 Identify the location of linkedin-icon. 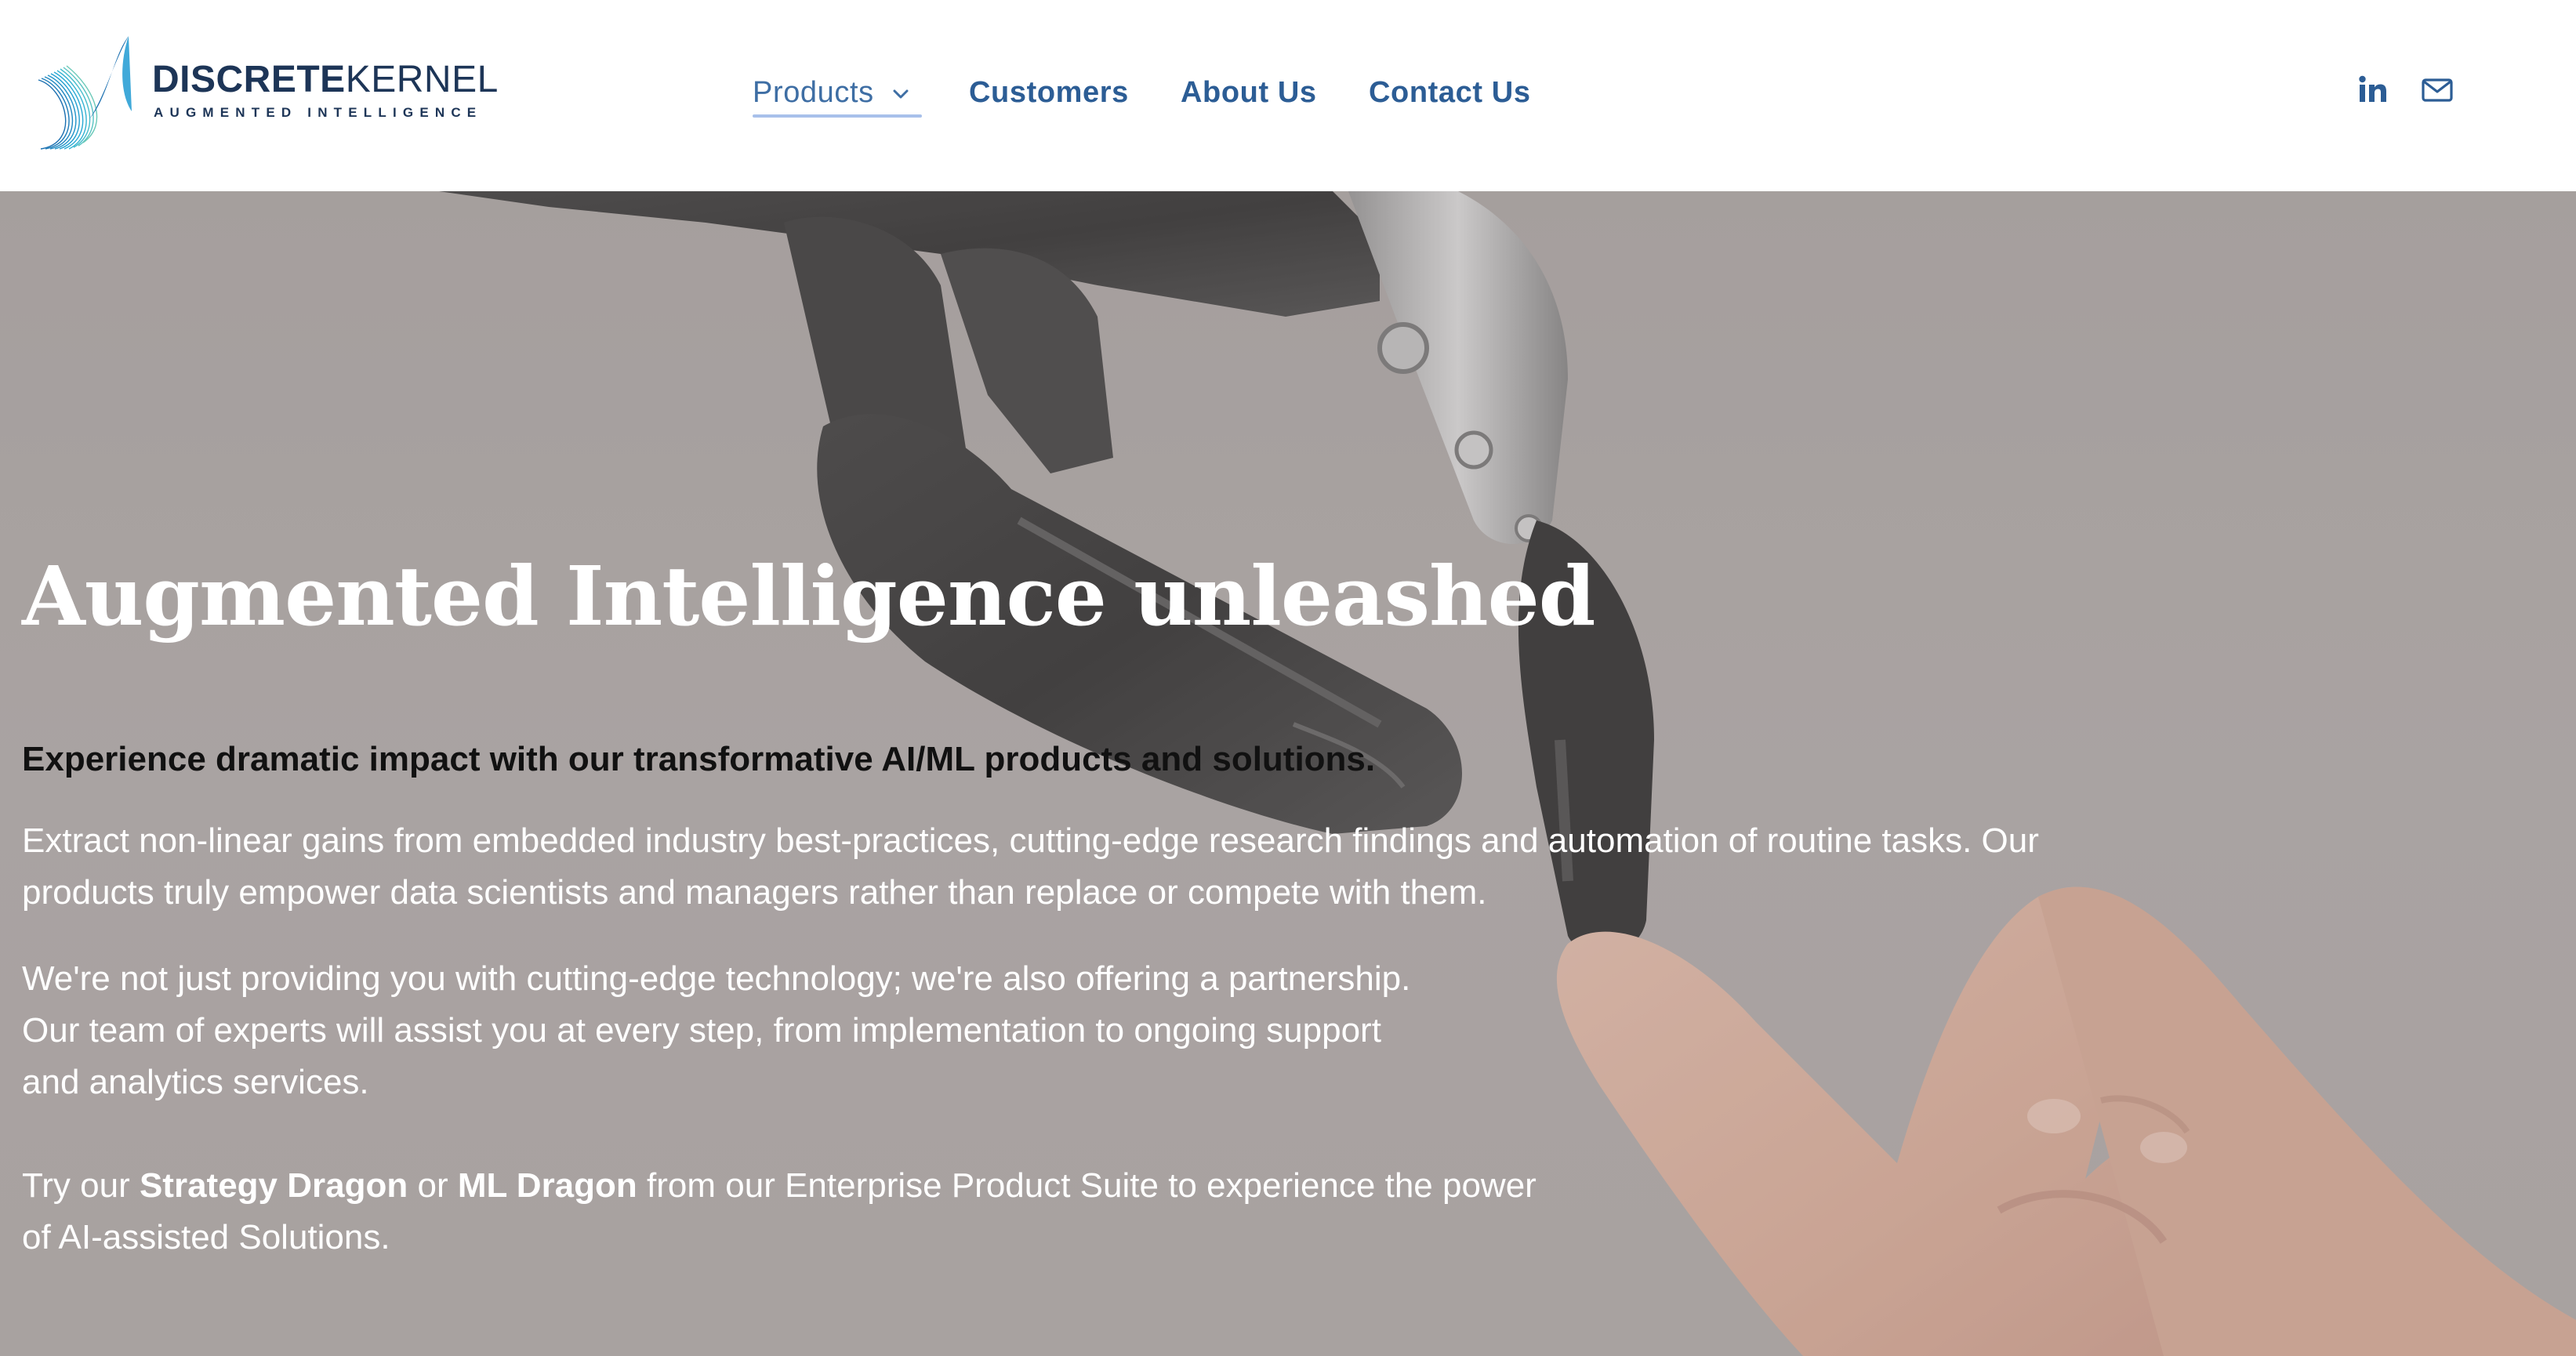
(2372, 90).